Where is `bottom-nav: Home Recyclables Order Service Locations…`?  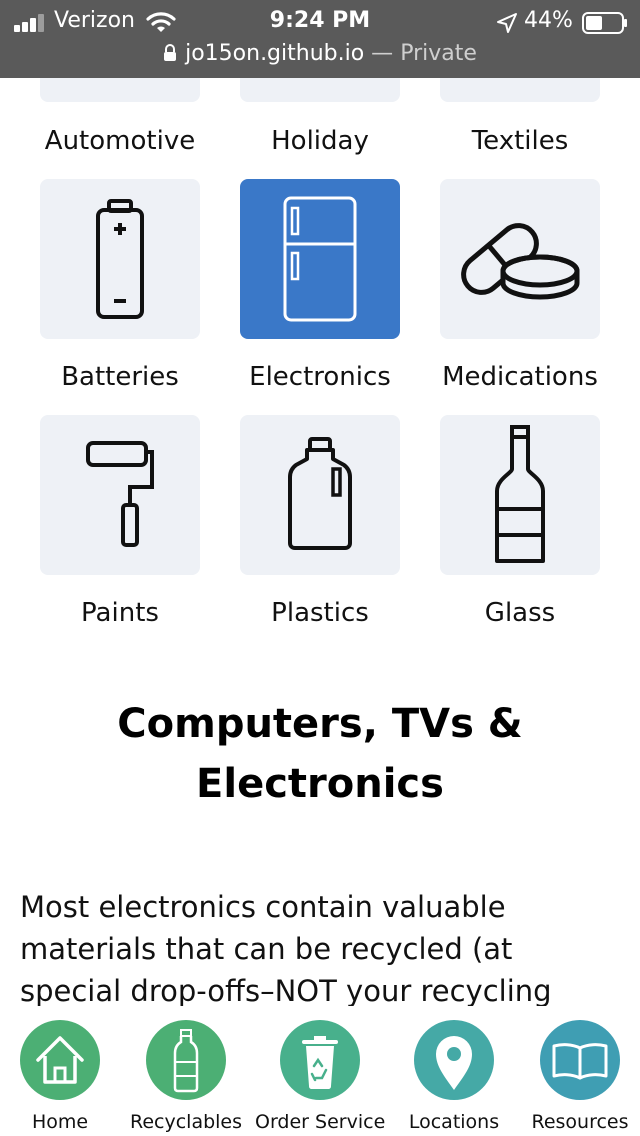
bottom-nav: Home Recyclables Order Service Locations… is located at coordinates (320, 1071).